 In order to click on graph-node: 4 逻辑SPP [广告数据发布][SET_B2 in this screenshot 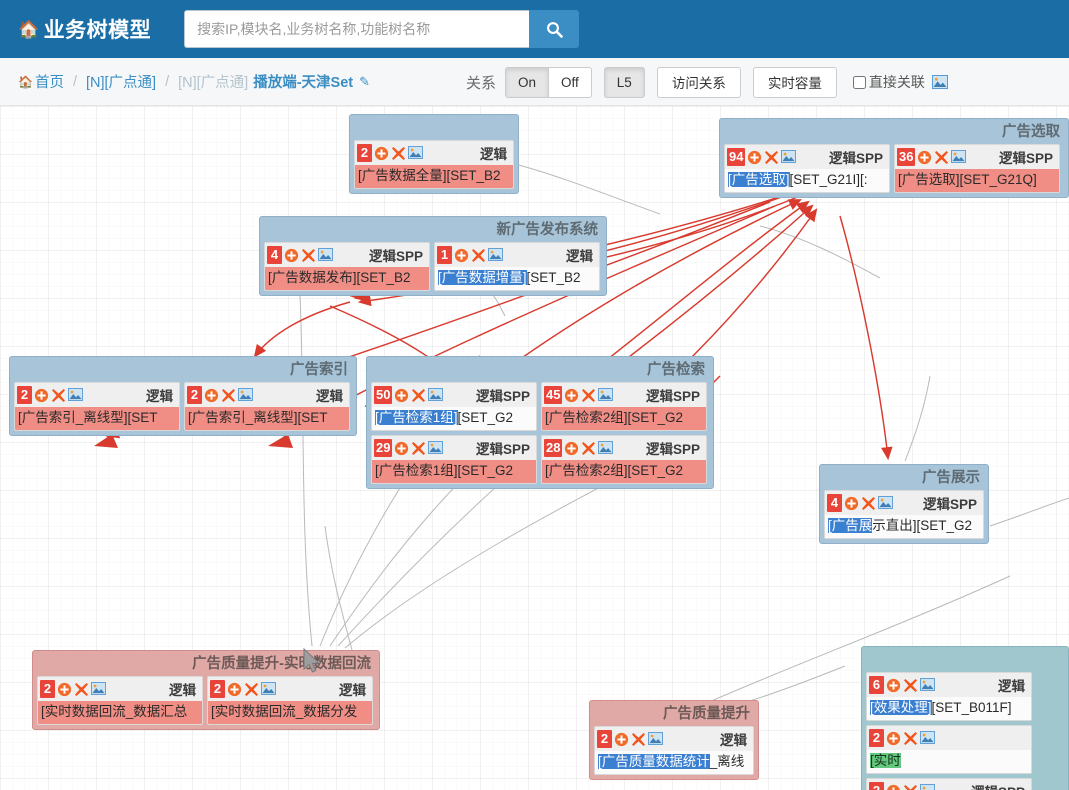, I will do `click(347, 267)`.